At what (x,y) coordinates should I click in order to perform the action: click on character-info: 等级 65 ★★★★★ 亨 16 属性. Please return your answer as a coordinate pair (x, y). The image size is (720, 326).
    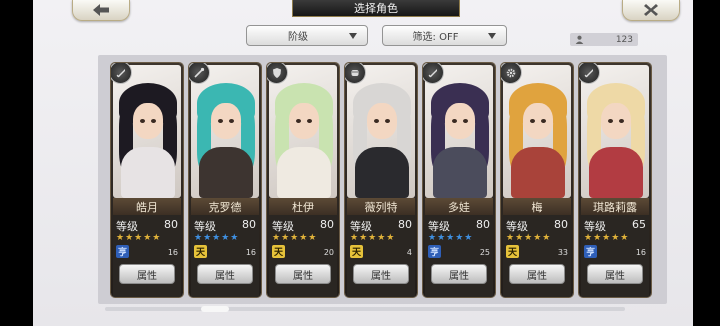
    Looking at the image, I should click on (615, 256).